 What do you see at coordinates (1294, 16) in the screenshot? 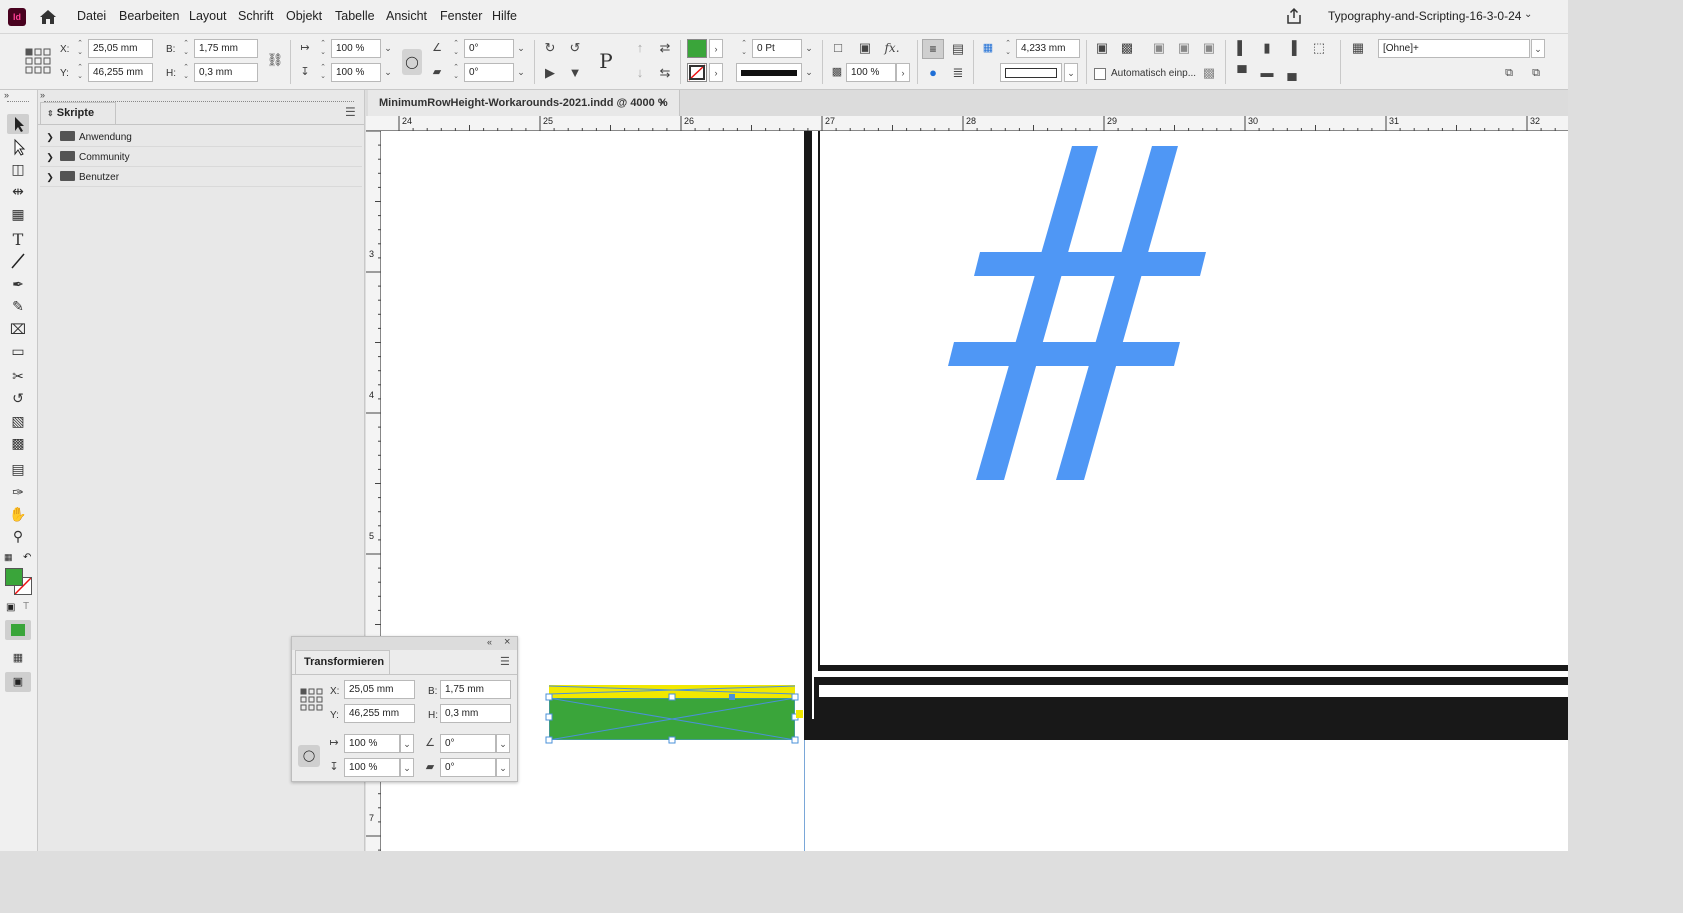
I see `share-icon` at bounding box center [1294, 16].